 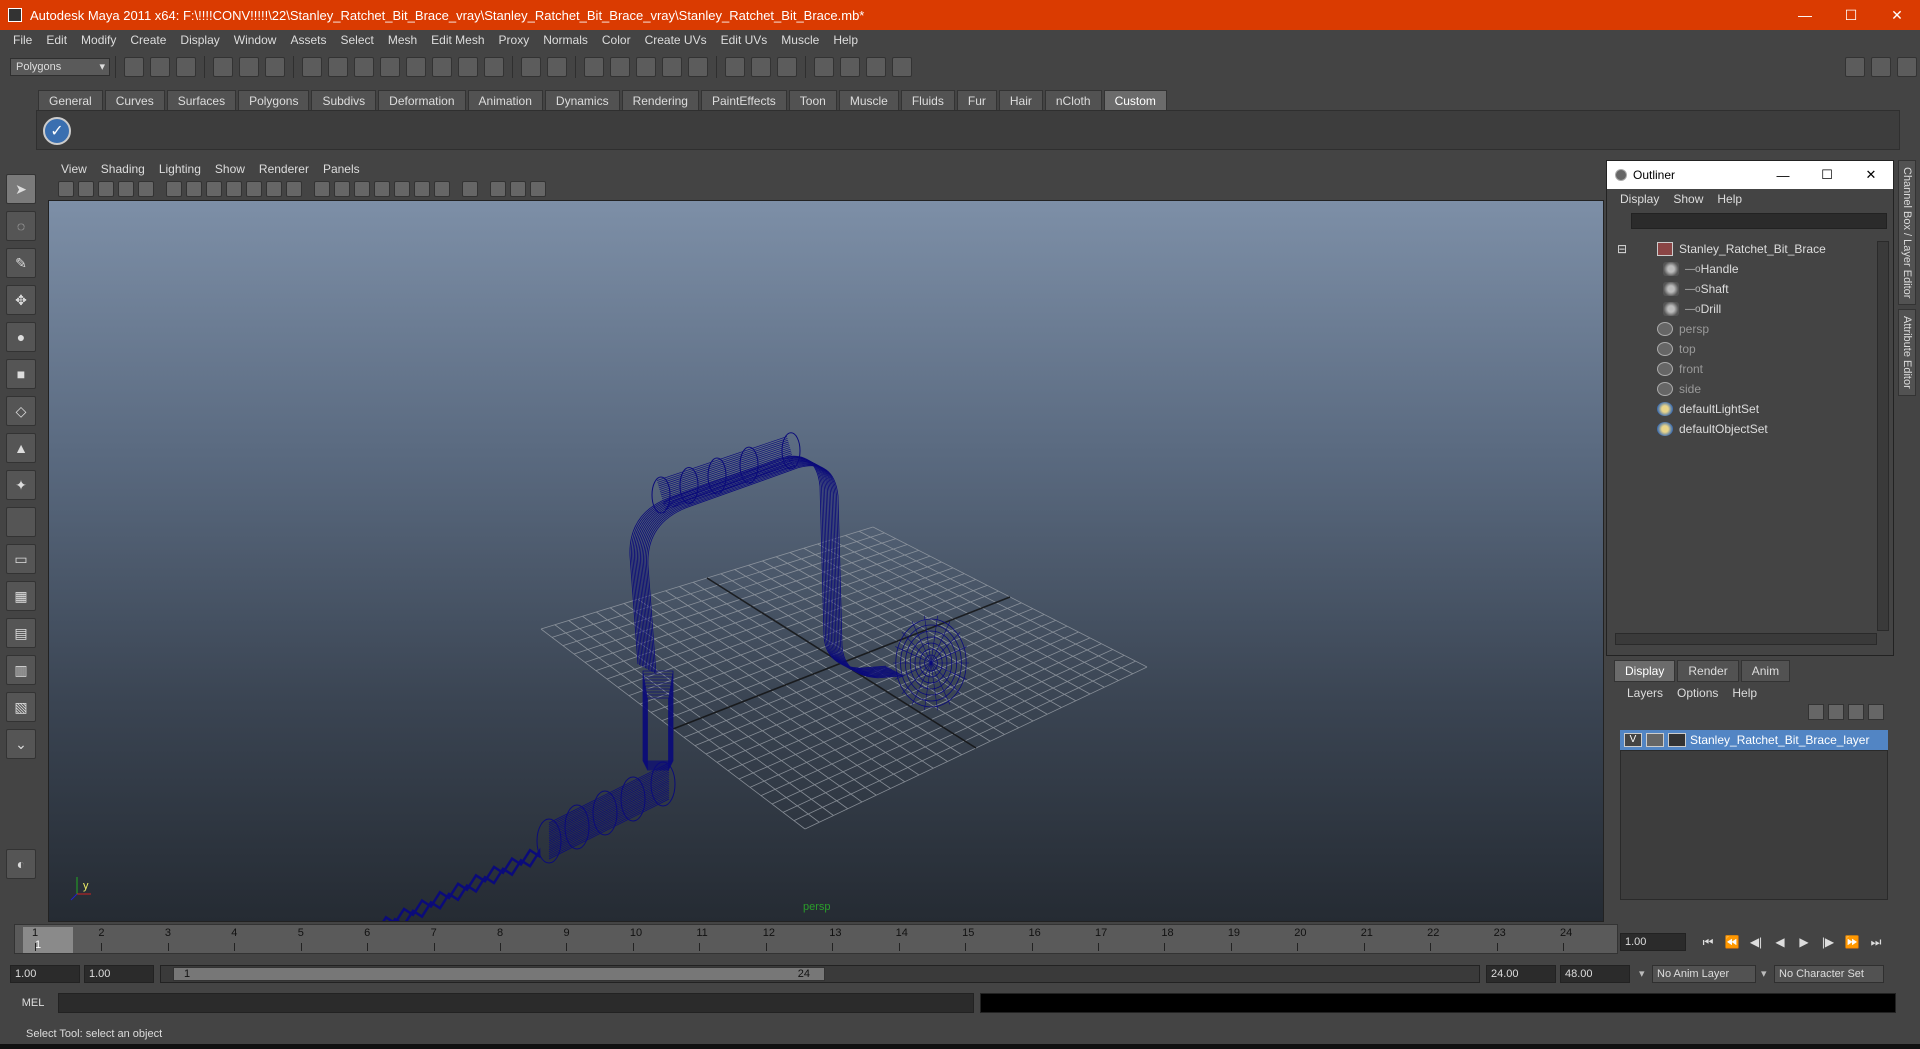 I want to click on safe-action-icon, so click(x=274, y=189).